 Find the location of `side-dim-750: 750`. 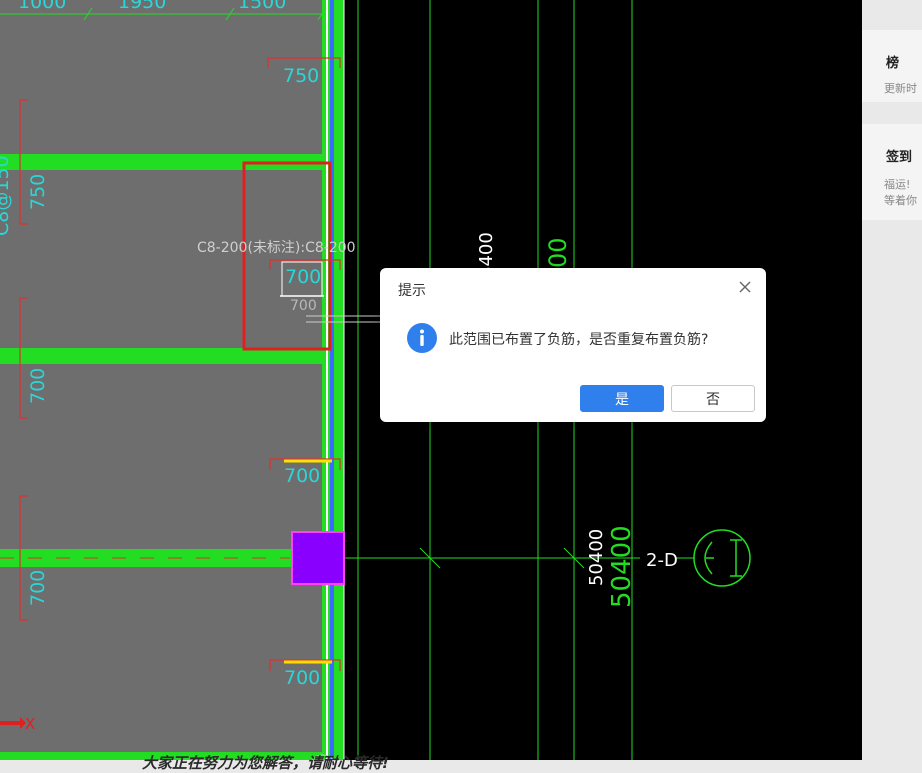

side-dim-750: 750 is located at coordinates (38, 192).